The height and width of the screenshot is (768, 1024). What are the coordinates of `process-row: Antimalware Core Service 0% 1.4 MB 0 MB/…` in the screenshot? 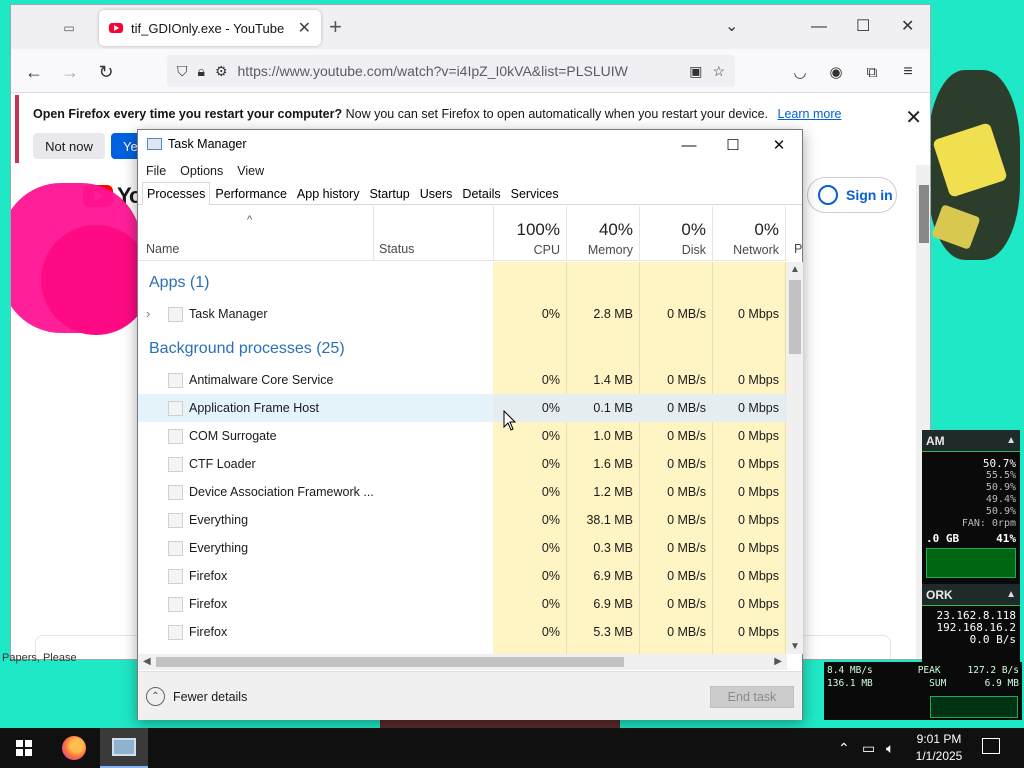 It's located at (462, 380).